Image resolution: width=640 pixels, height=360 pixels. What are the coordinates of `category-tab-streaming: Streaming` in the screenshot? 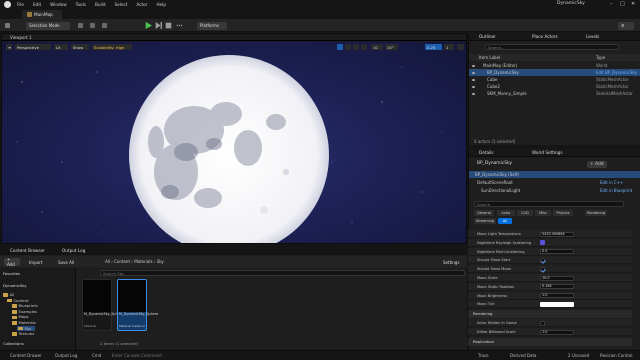 It's located at (485, 221).